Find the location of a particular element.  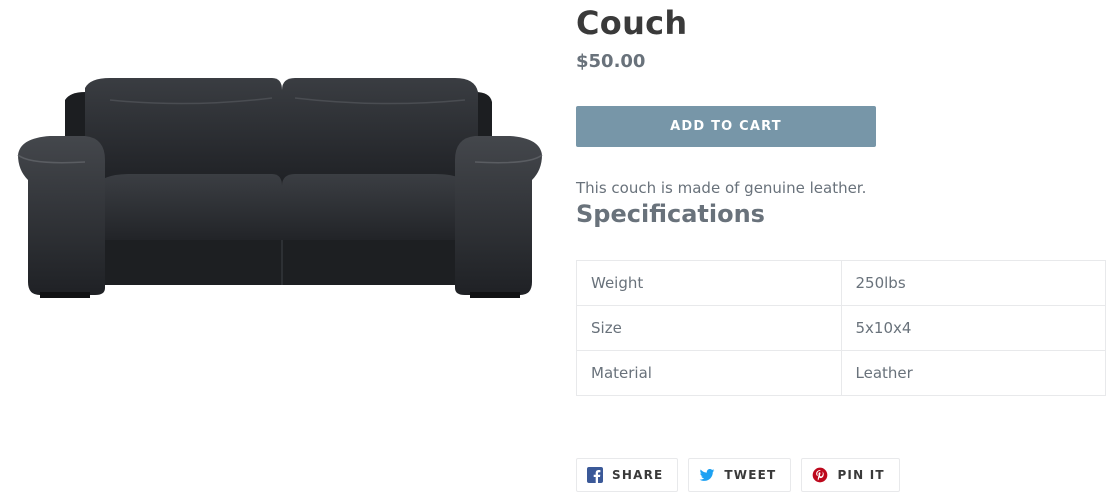

table-row: Material Leather is located at coordinates (841, 373).